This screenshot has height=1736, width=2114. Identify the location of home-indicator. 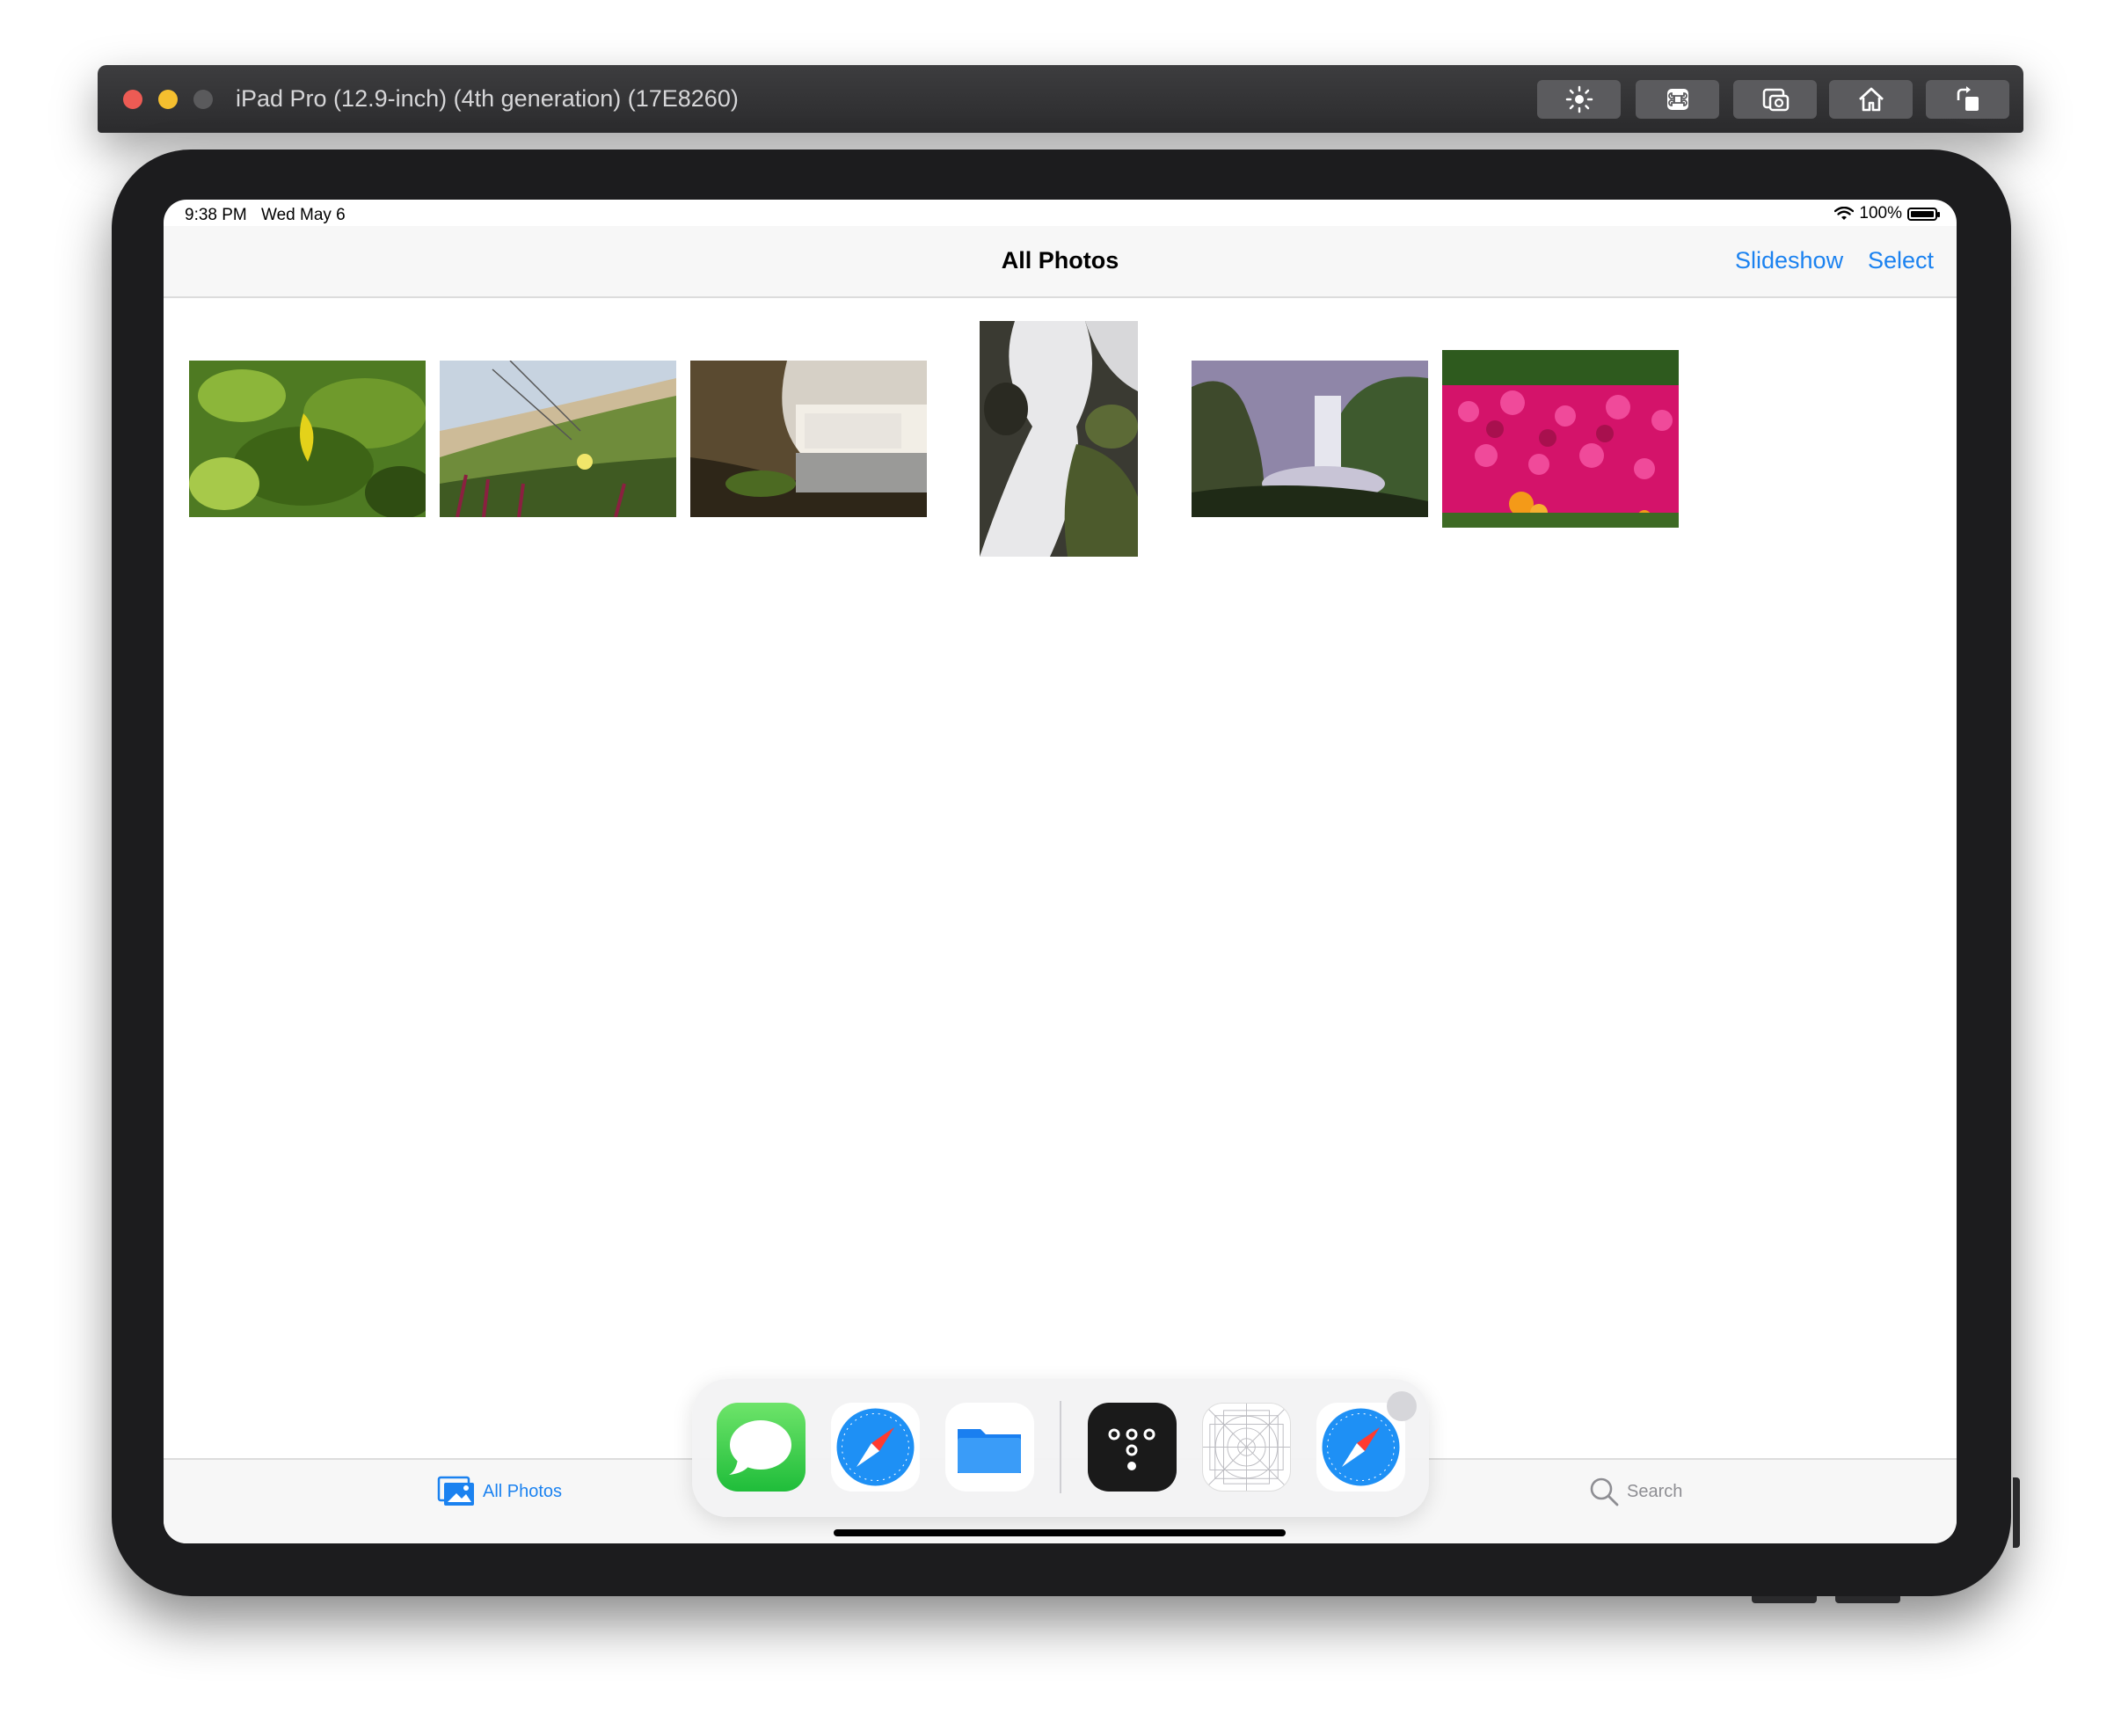
(1060, 1533).